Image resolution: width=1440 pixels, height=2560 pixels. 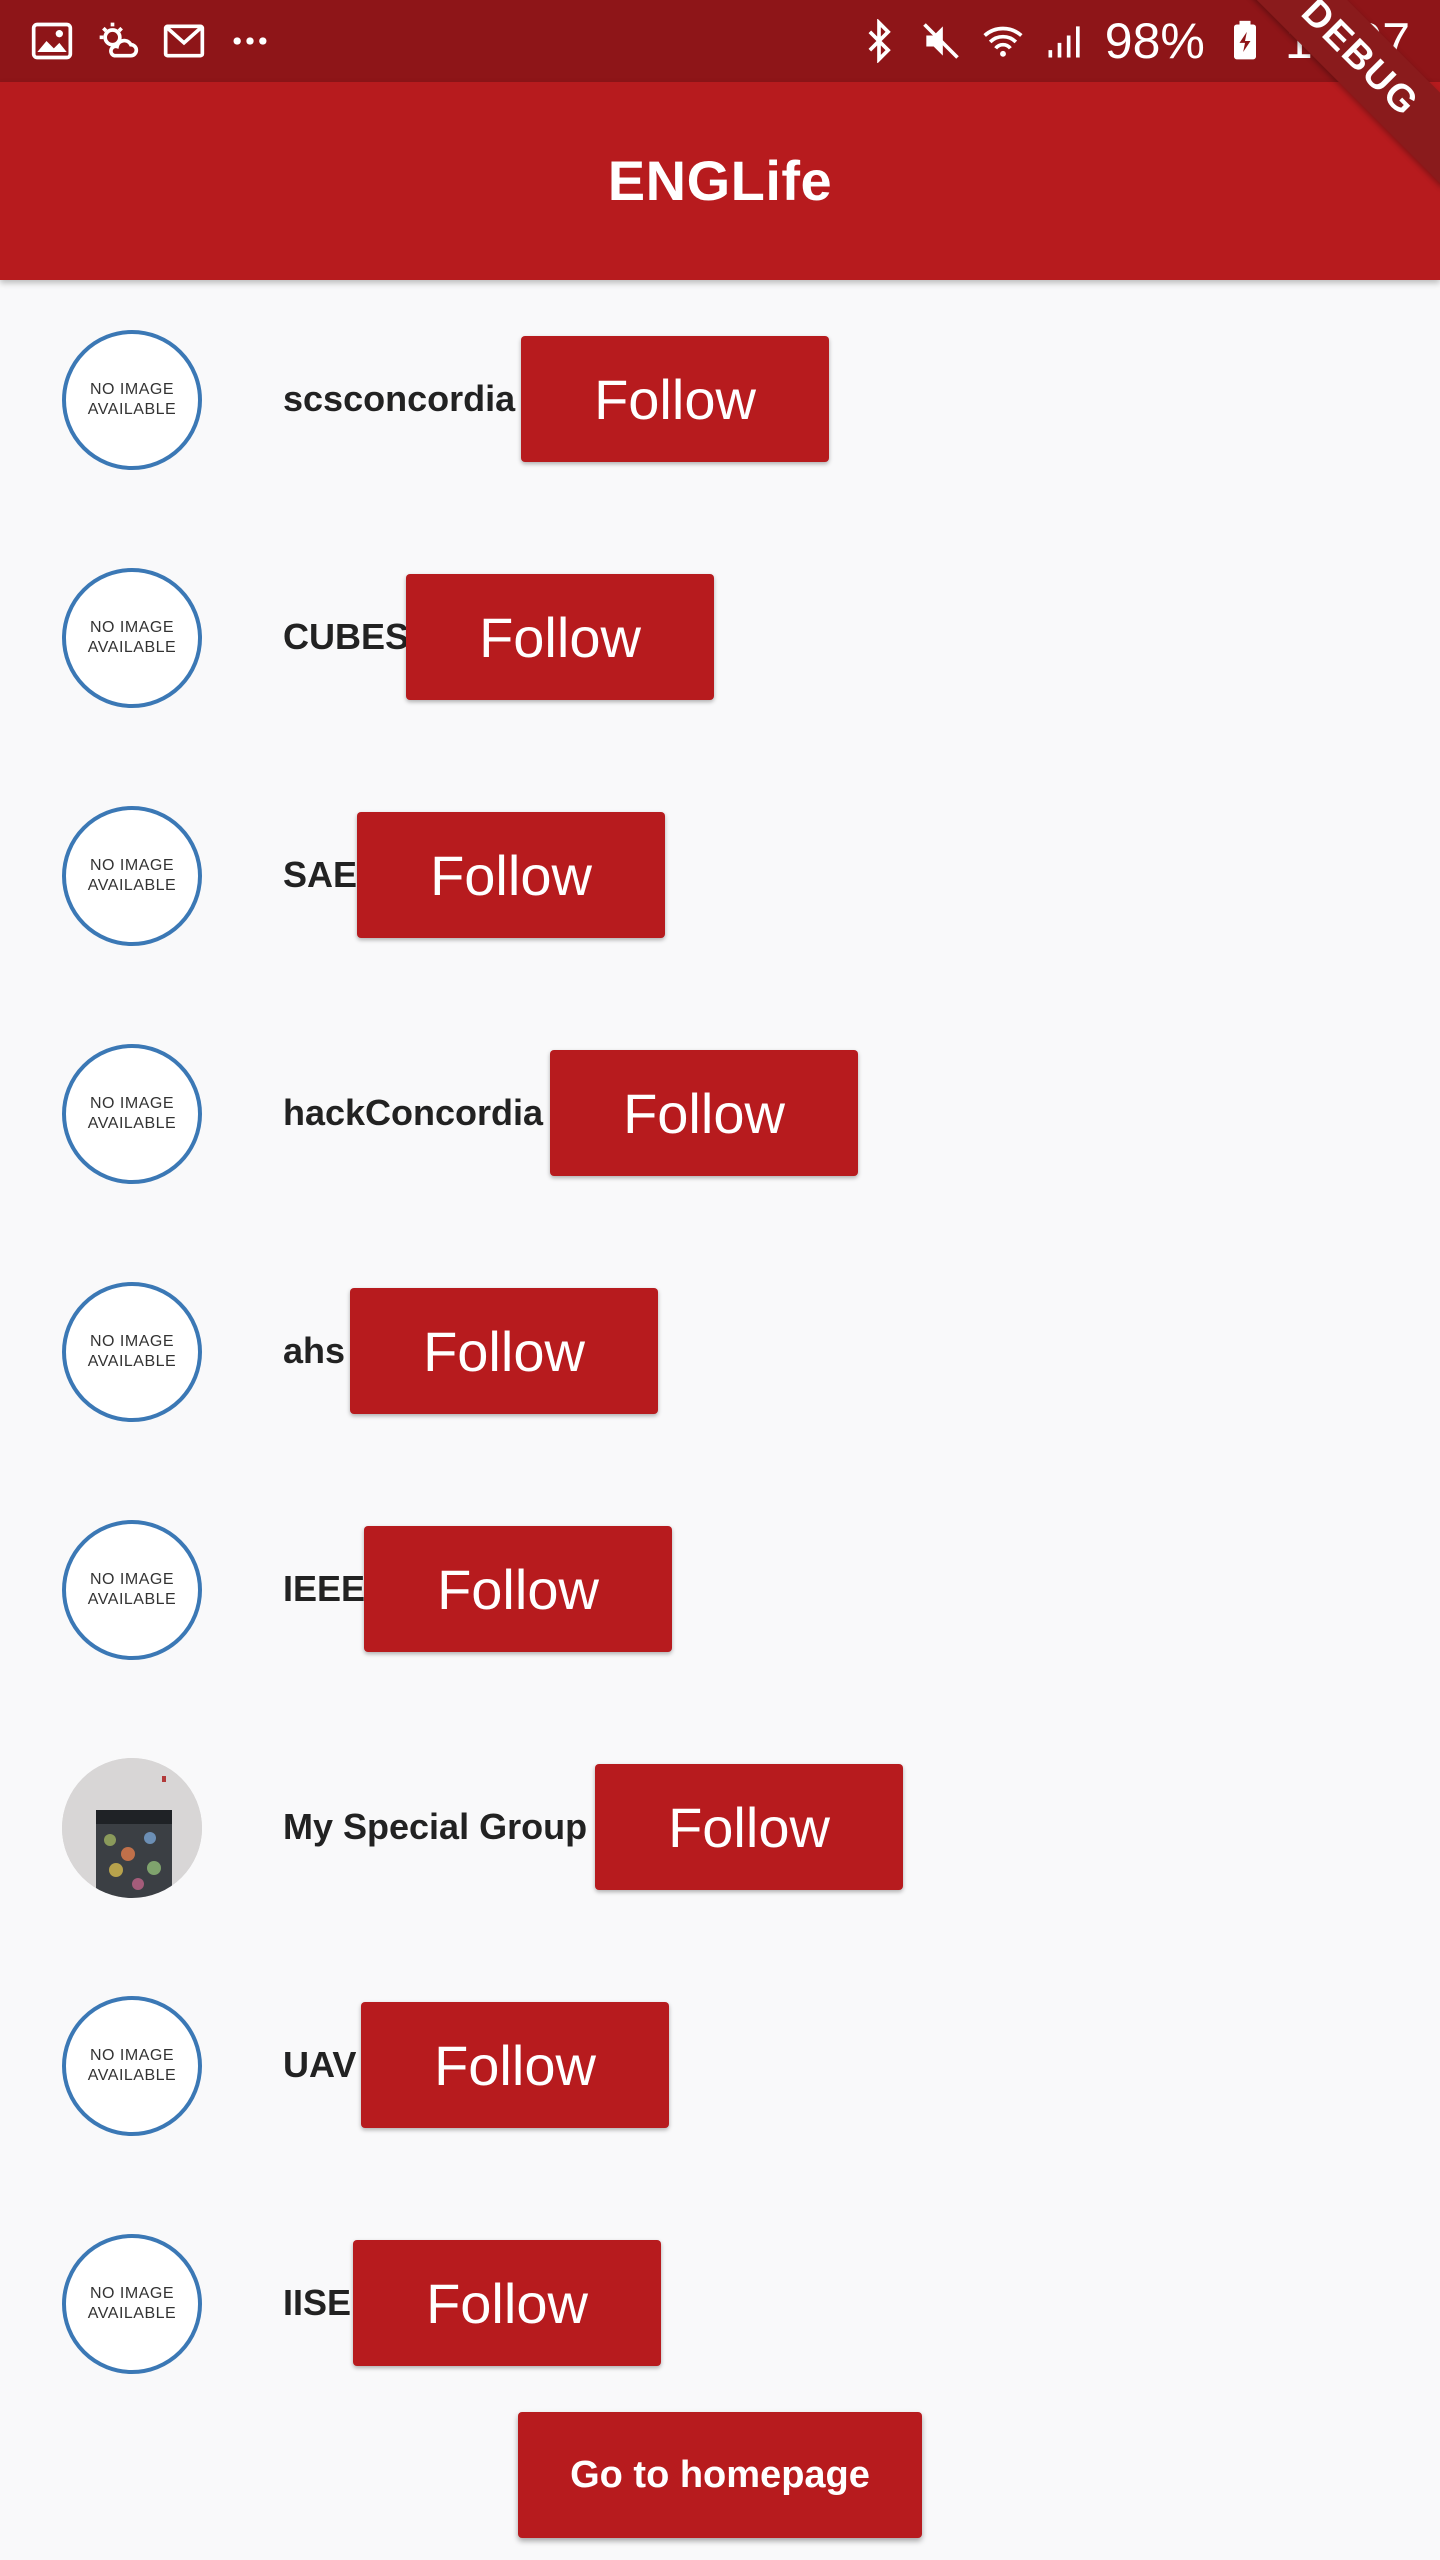 What do you see at coordinates (720, 1589) in the screenshot?
I see `list-item: NO IMAGE AVAILABLE IEEE Follow` at bounding box center [720, 1589].